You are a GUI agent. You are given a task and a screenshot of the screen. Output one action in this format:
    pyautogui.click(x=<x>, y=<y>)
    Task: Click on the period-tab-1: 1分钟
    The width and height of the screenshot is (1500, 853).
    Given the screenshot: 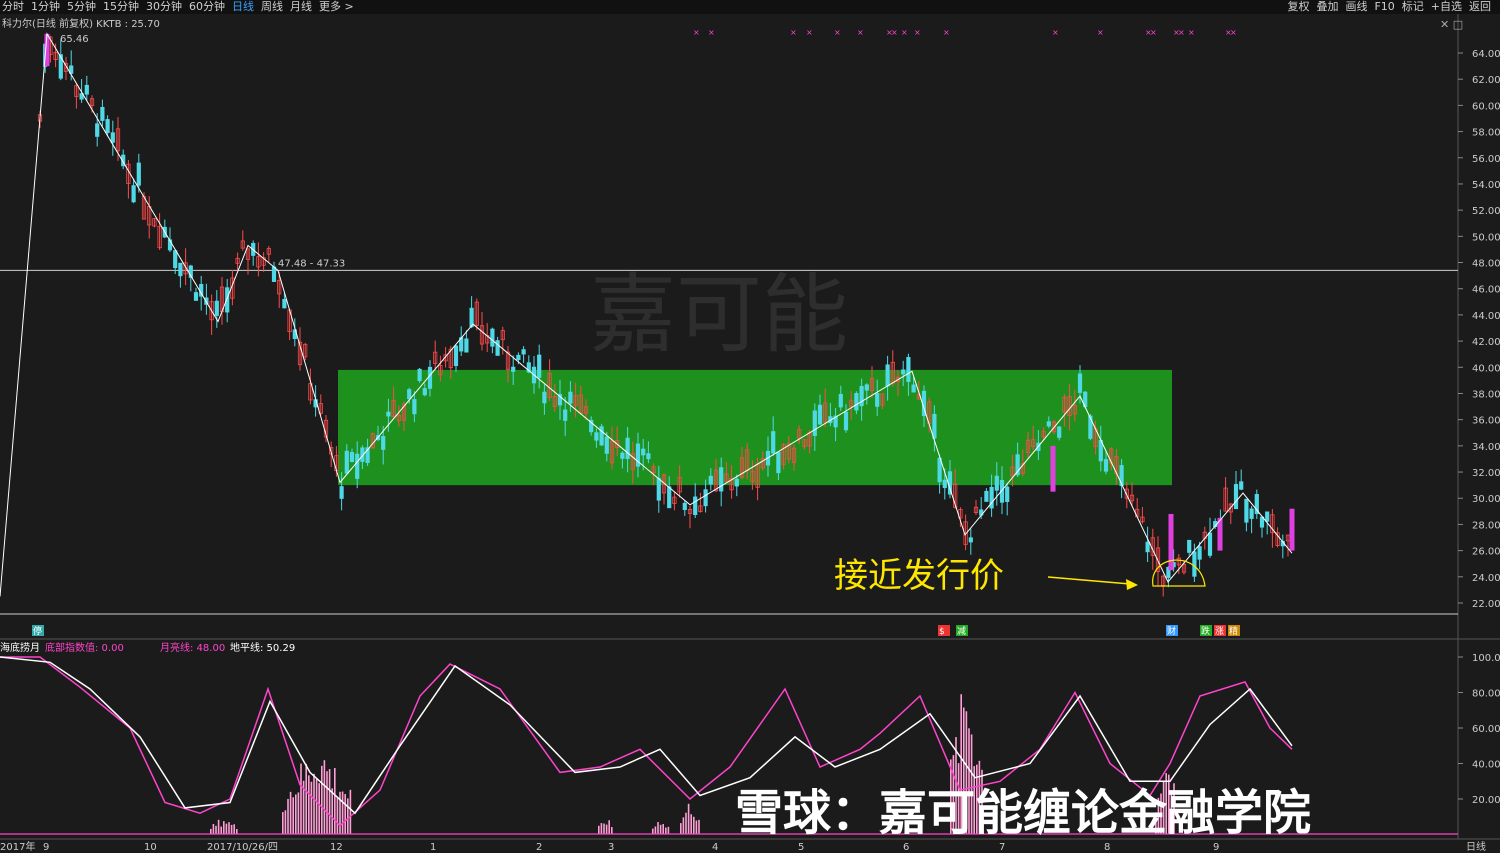 What is the action you would take?
    pyautogui.click(x=45, y=7)
    